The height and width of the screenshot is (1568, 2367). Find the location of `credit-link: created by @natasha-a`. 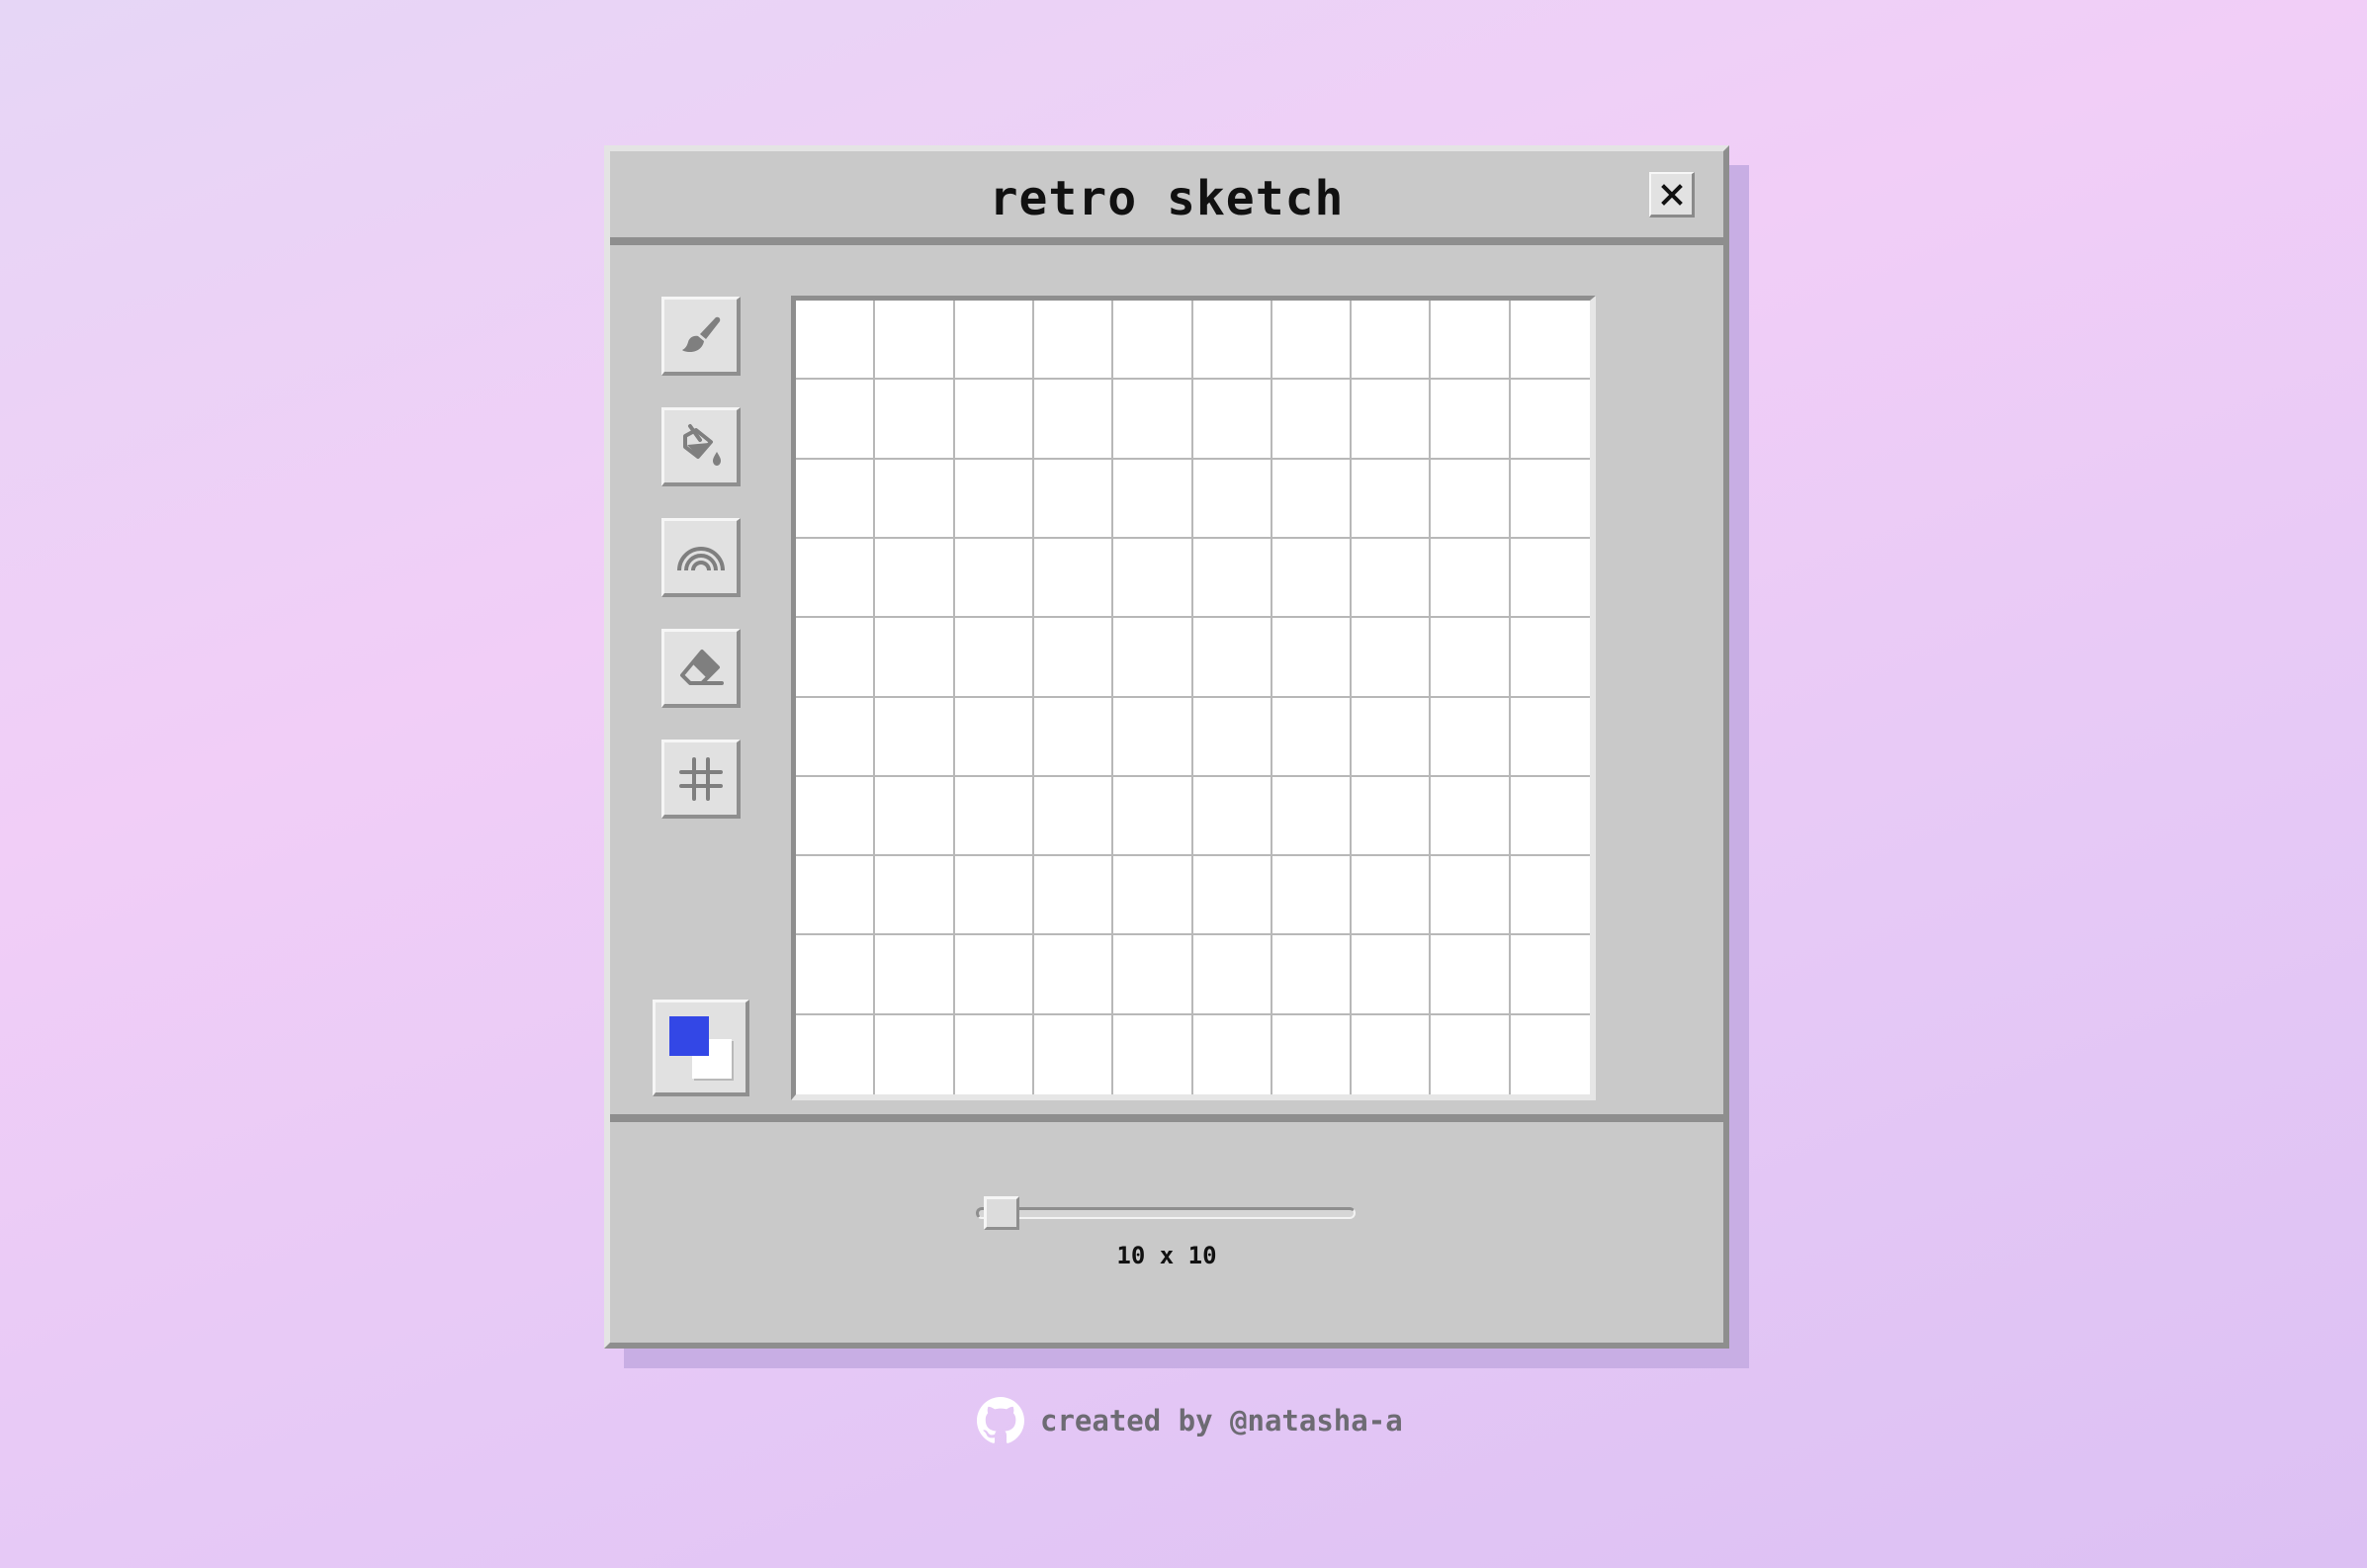

credit-link: created by @natasha-a is located at coordinates (1190, 1420).